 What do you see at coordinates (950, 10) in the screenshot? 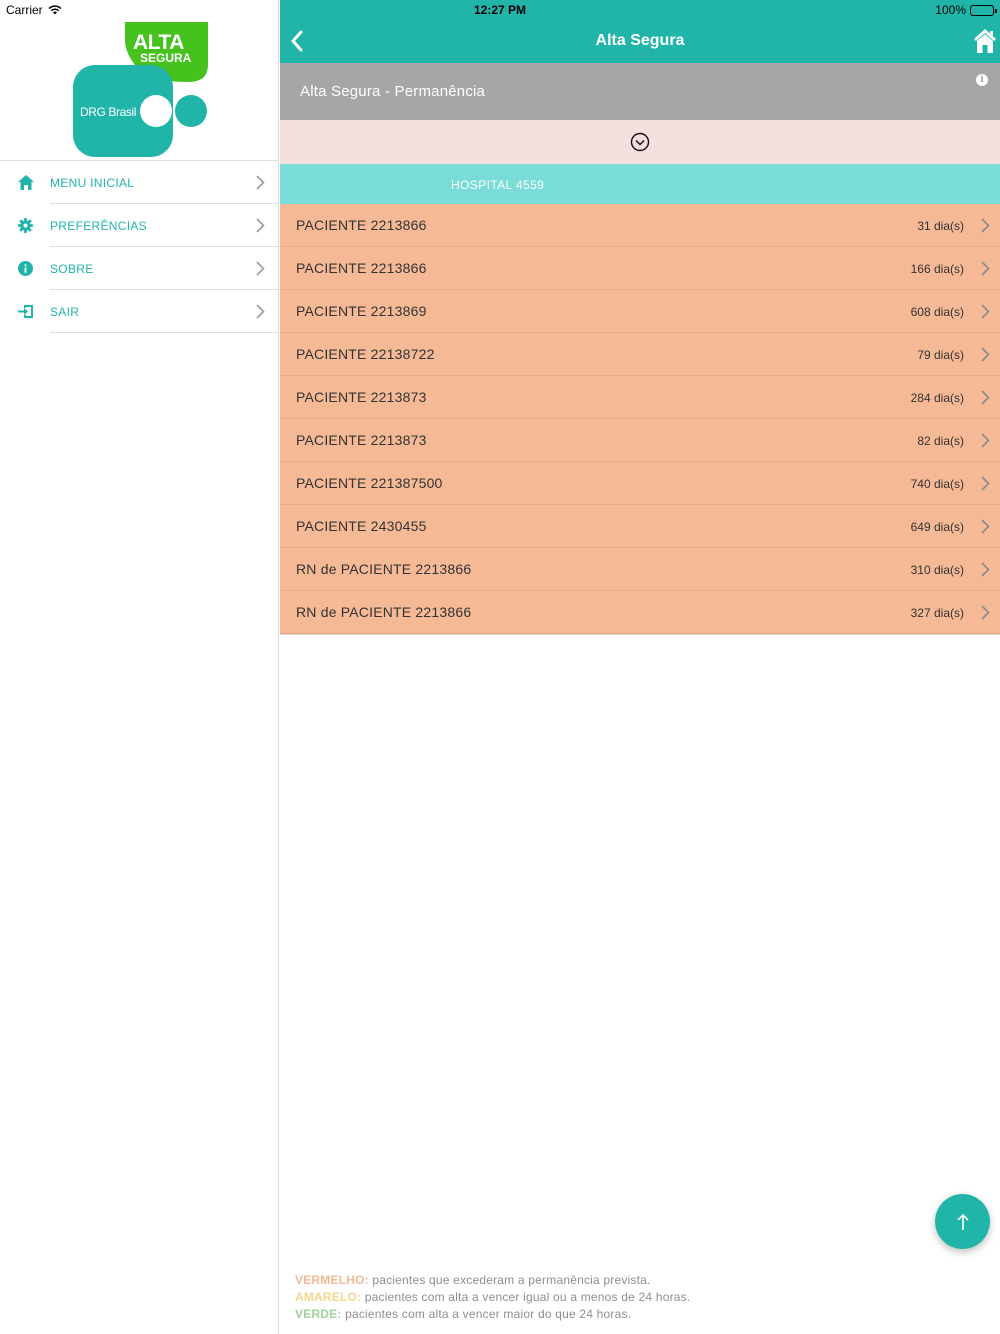
I see `battery-label: 100%` at bounding box center [950, 10].